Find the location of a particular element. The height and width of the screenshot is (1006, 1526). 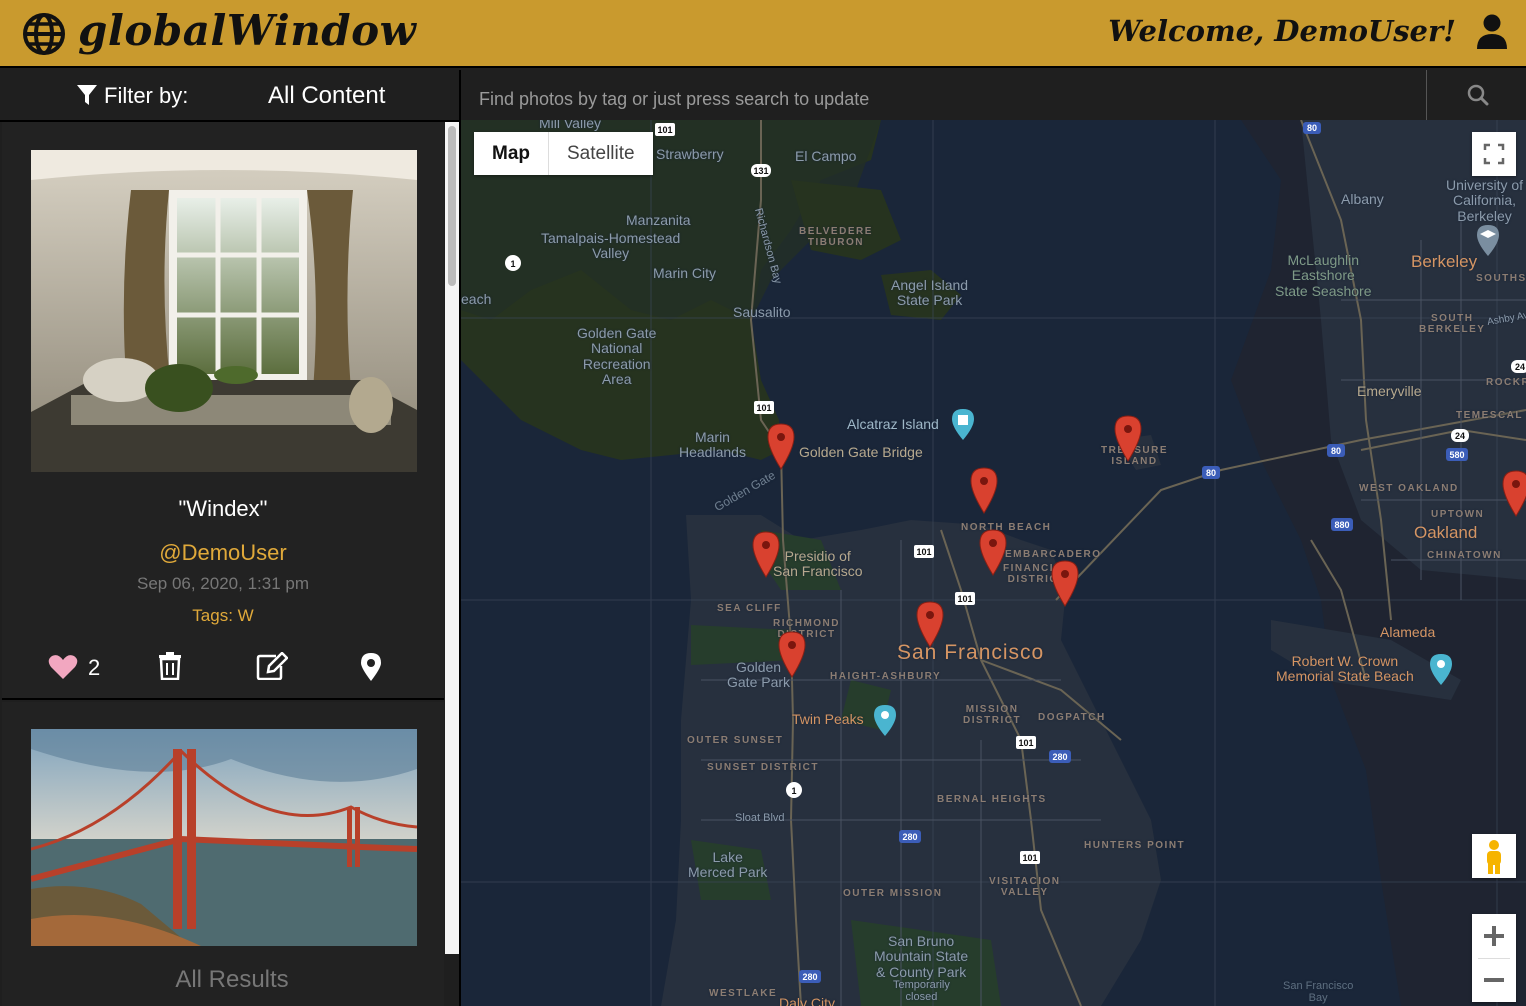

user-icon is located at coordinates (1492, 32).